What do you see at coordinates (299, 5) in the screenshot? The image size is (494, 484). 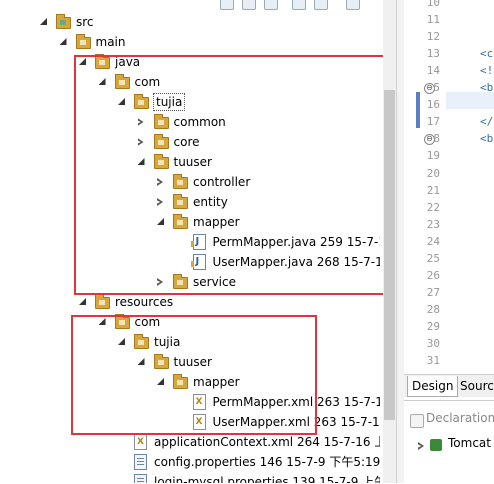 I see `collapse-all-icon` at bounding box center [299, 5].